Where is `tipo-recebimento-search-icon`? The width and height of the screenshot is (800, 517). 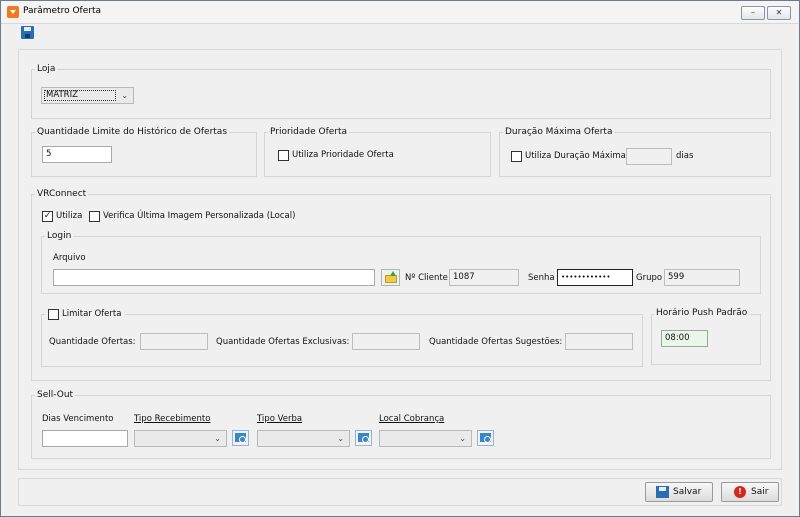 tipo-recebimento-search-icon is located at coordinates (240, 438).